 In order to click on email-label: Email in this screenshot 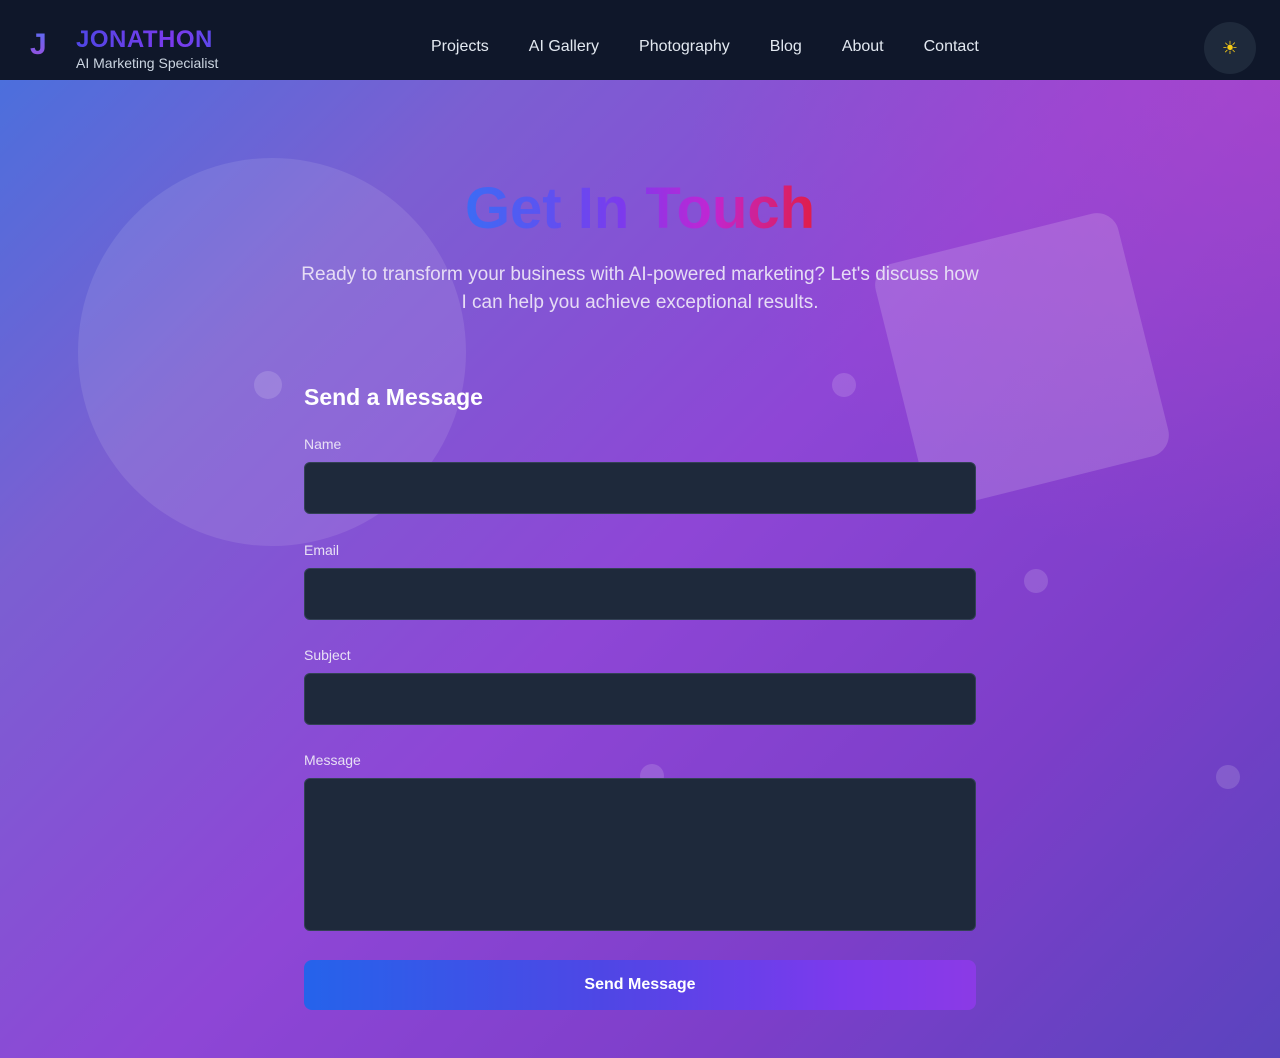, I will do `click(322, 550)`.